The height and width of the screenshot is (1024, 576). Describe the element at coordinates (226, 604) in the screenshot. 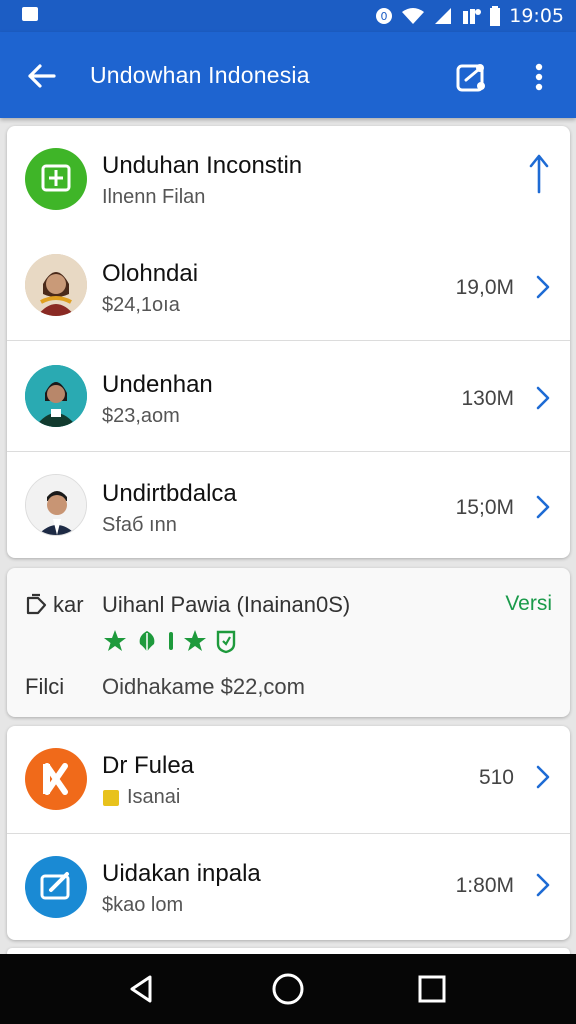

I see `info-title: Uihanl Pawia (Inainan0S)` at that location.